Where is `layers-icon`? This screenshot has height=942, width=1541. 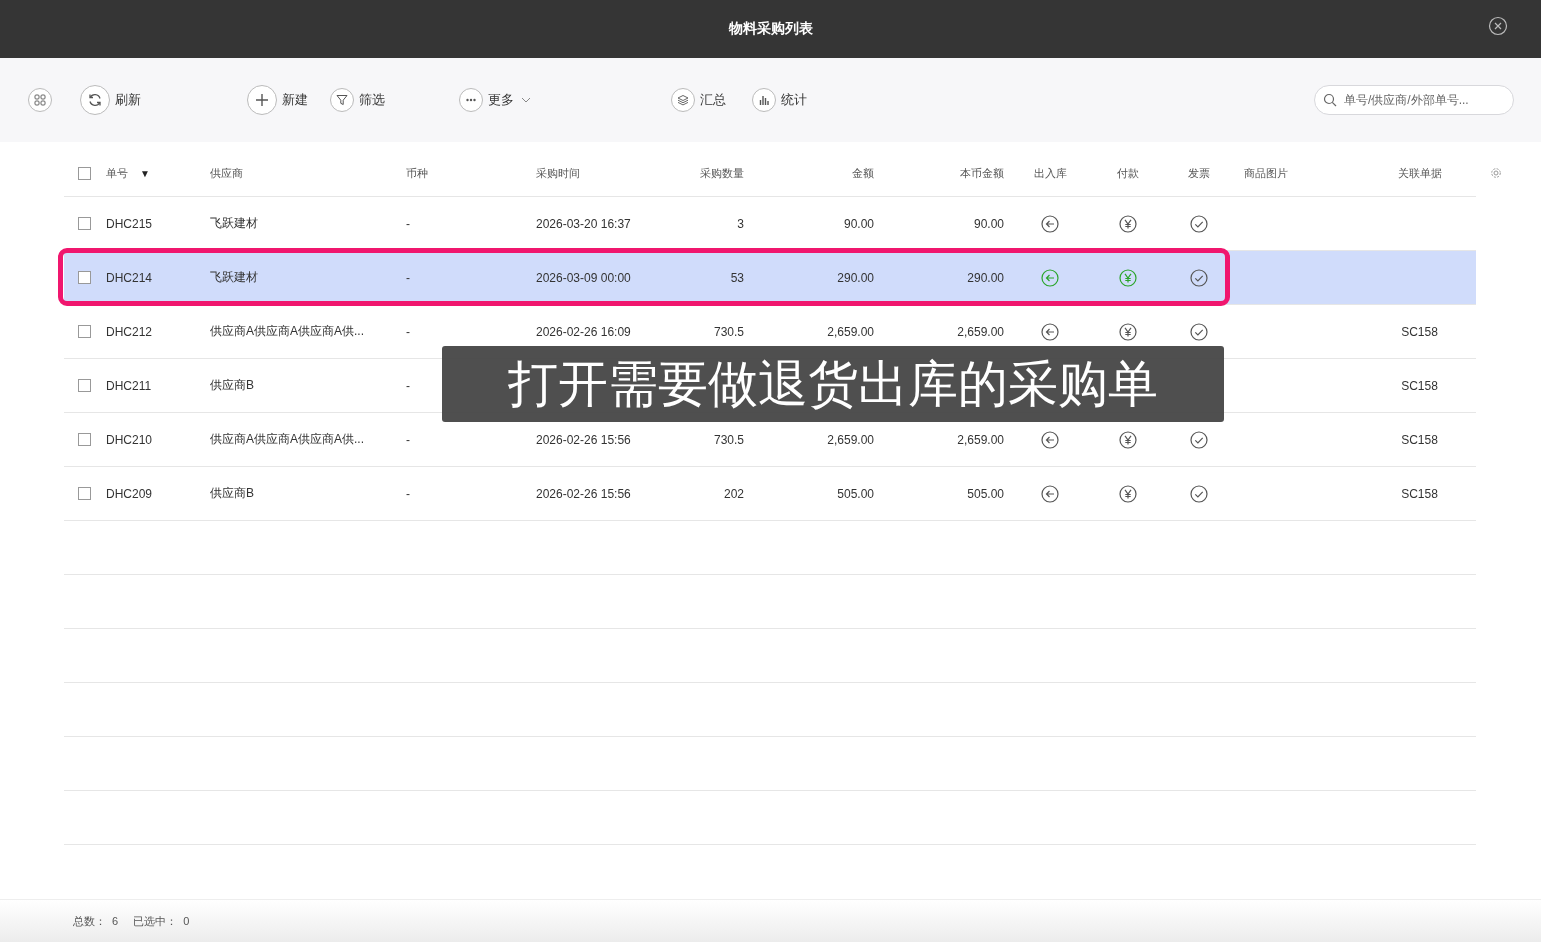
layers-icon is located at coordinates (683, 100).